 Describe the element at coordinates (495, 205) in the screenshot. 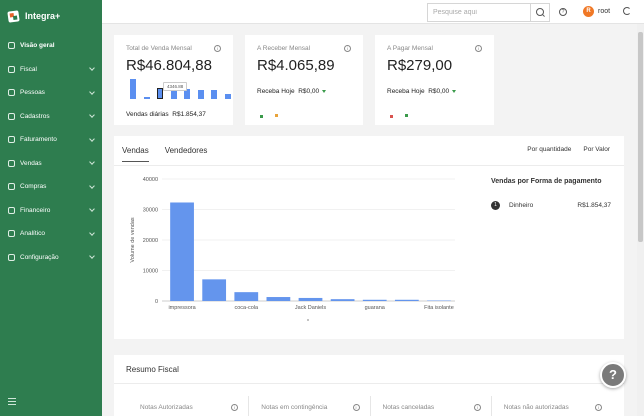

I see `payment-rank-badge: 1` at that location.